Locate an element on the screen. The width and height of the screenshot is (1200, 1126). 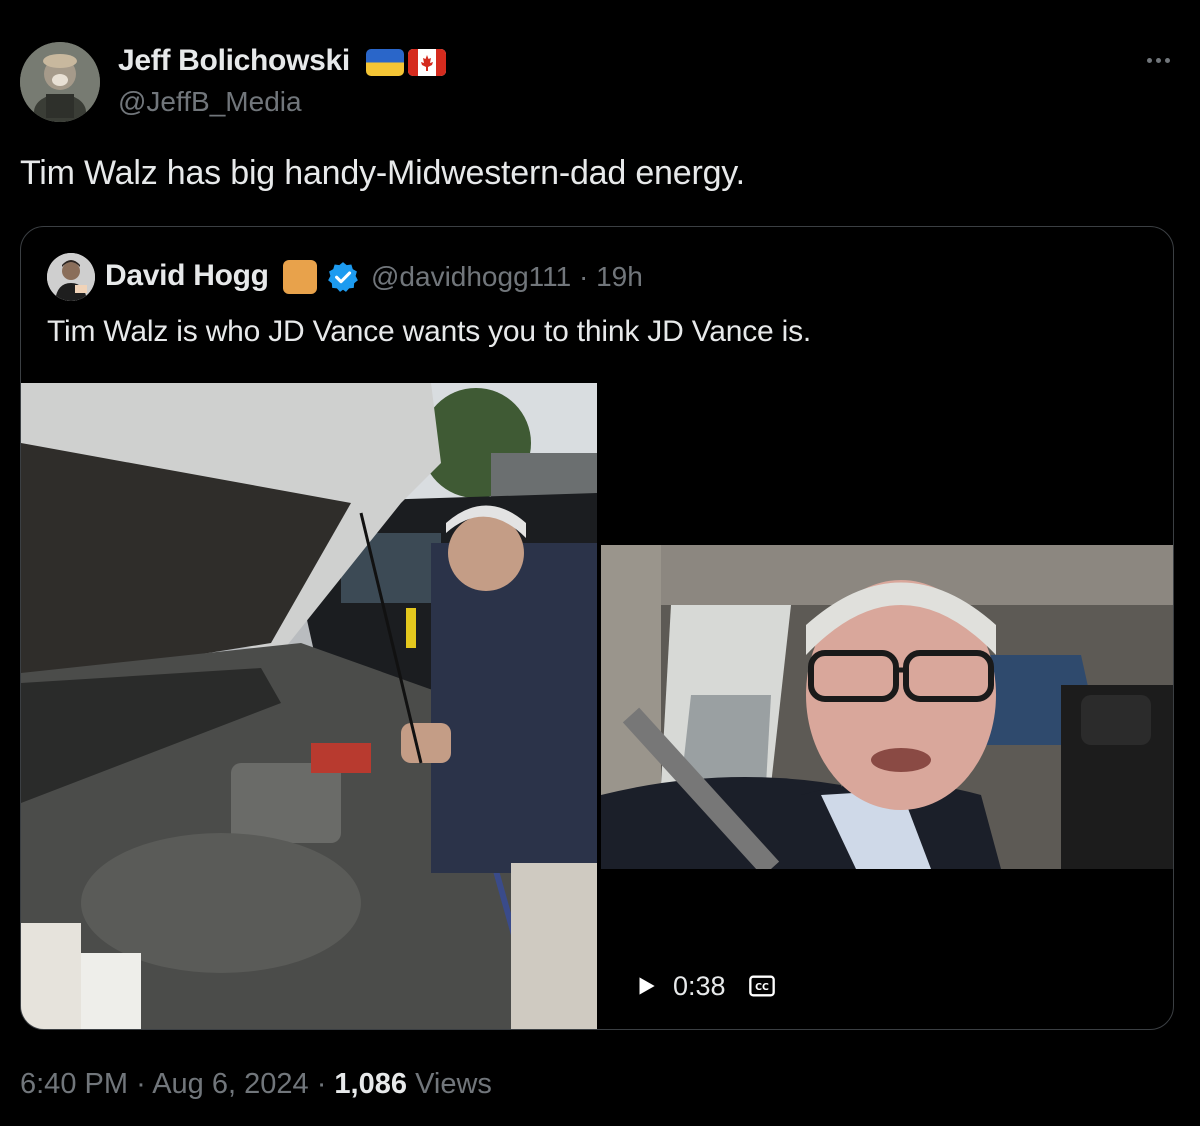
video-controls: 0:38 CC is located at coordinates (704, 986).